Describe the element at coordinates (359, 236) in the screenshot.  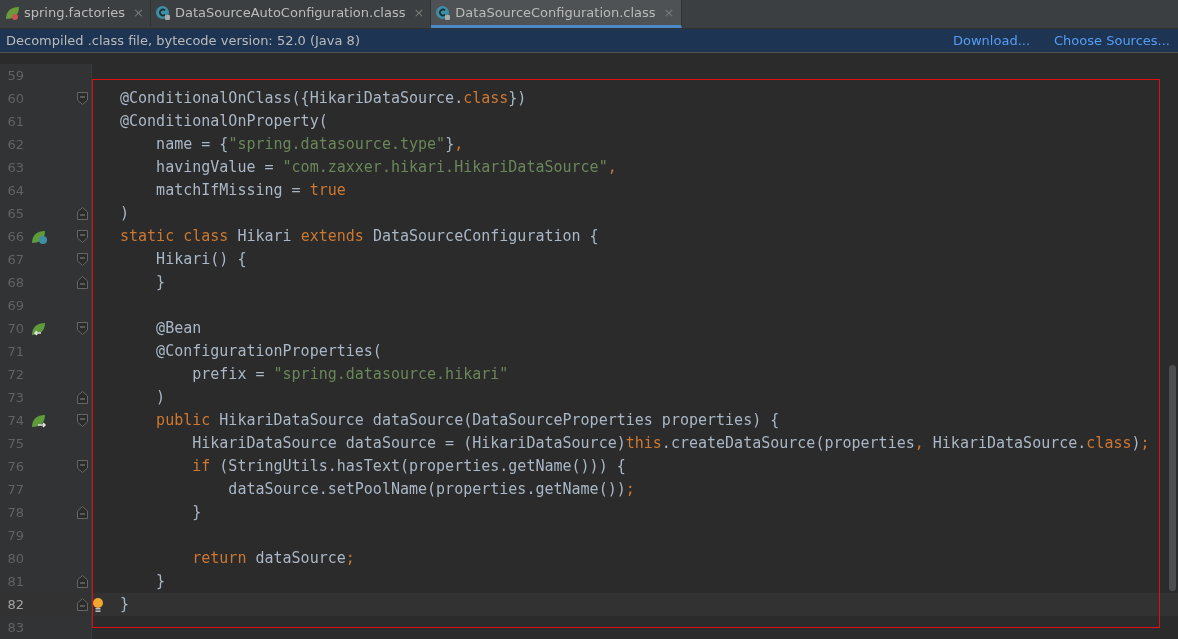
I see `code-line: static class Hikari extends DataSourceConfiguration {` at that location.